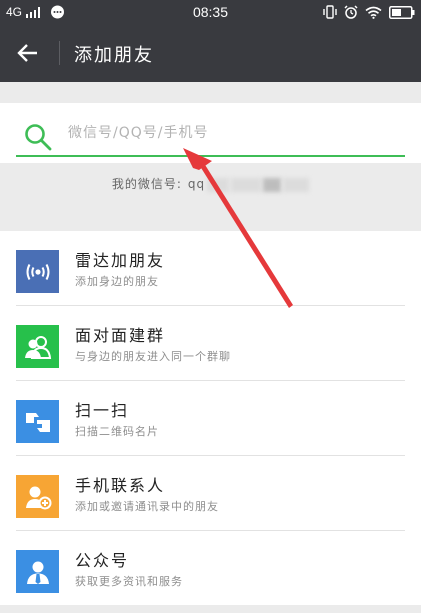 This screenshot has width=421, height=613. What do you see at coordinates (402, 12) in the screenshot?
I see `battery-icon` at bounding box center [402, 12].